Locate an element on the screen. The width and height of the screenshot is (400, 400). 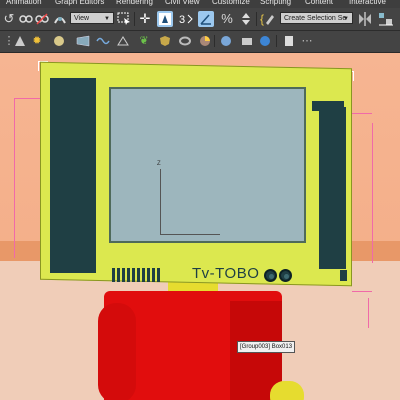
cone-icon is located at coordinates (20, 41).